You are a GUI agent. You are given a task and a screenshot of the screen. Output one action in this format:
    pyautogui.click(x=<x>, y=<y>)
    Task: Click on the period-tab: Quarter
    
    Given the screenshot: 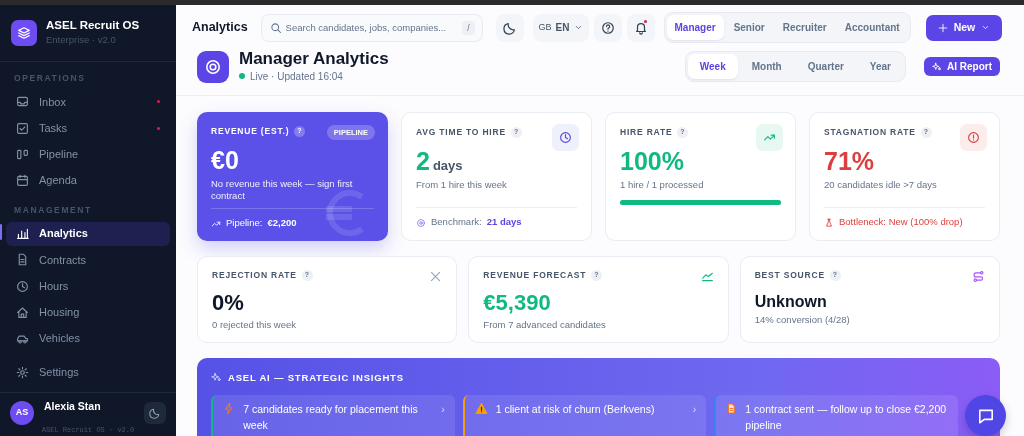 What is the action you would take?
    pyautogui.click(x=825, y=67)
    